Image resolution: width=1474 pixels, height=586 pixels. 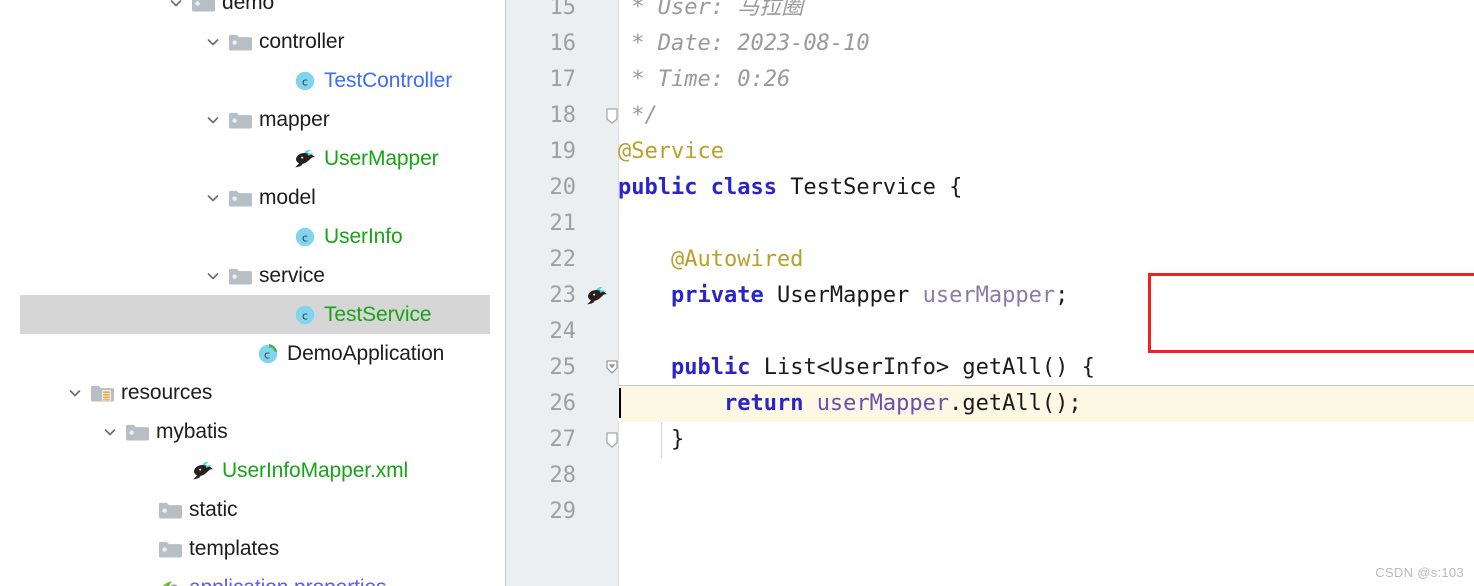 I want to click on tree-item-label: UserInfoMapper.xml, so click(x=315, y=470).